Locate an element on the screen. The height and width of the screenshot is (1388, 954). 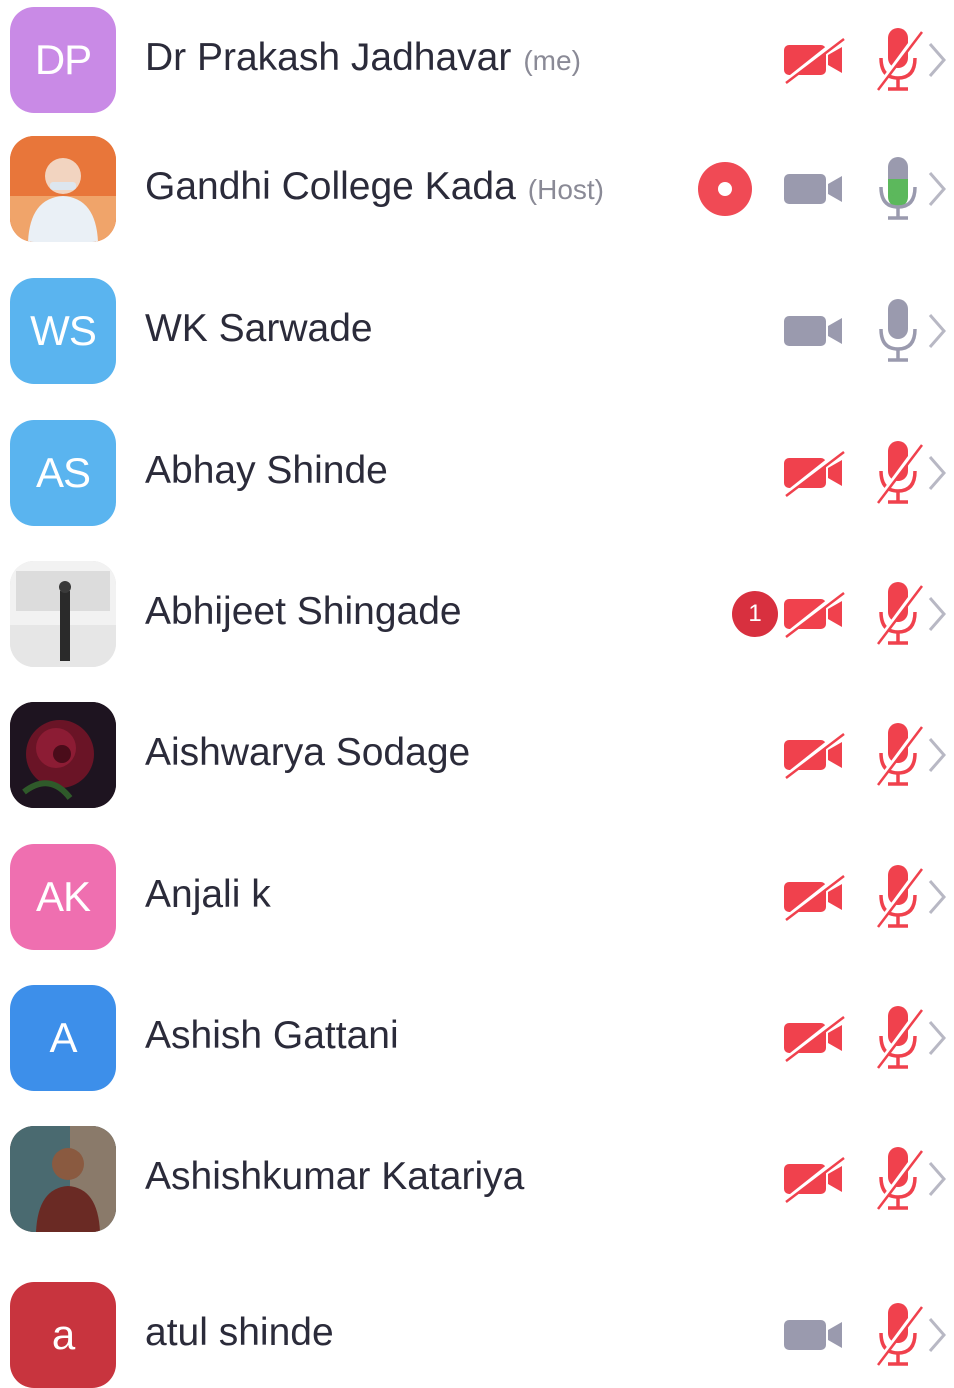
participant-name: Gandhi College Kada is located at coordinates (330, 186).